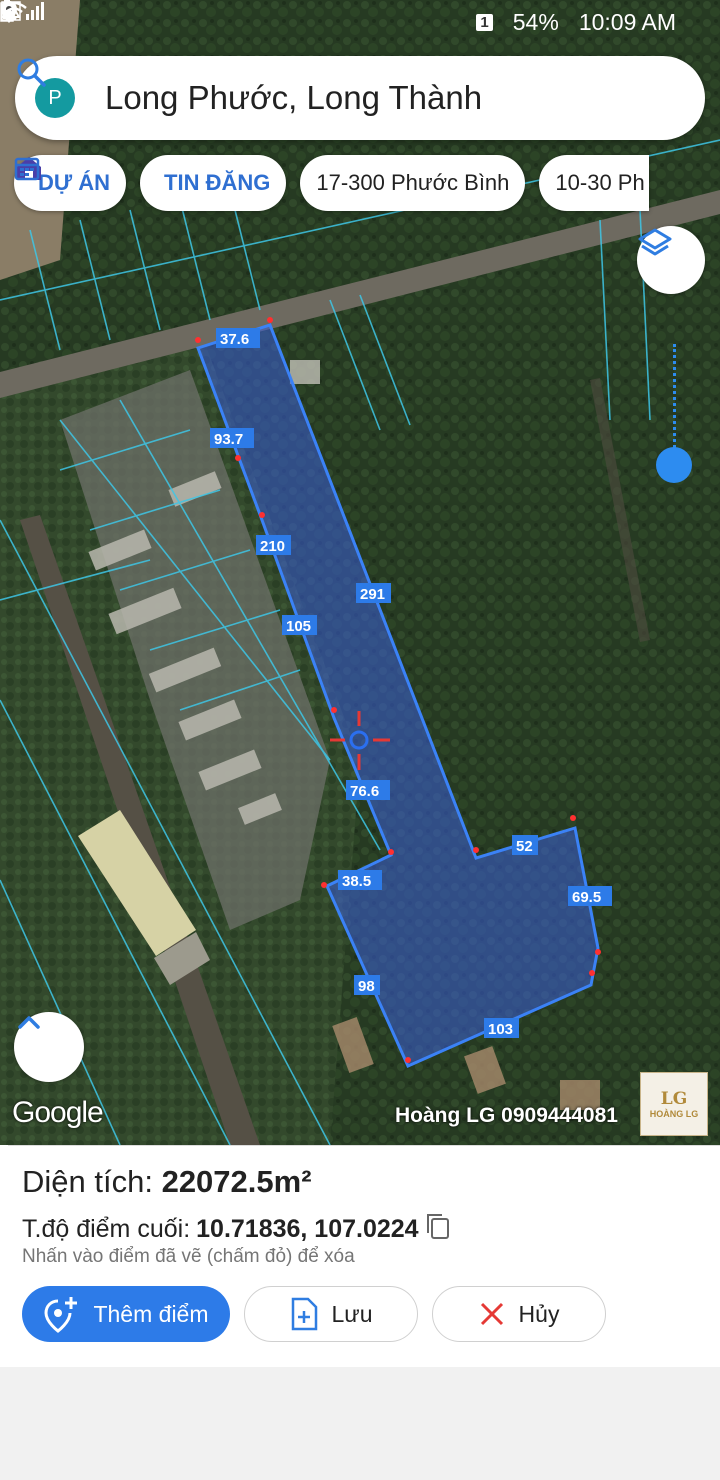 This screenshot has height=1480, width=720. Describe the element at coordinates (372, 594) in the screenshot. I see `edge-length-label: 291` at that location.